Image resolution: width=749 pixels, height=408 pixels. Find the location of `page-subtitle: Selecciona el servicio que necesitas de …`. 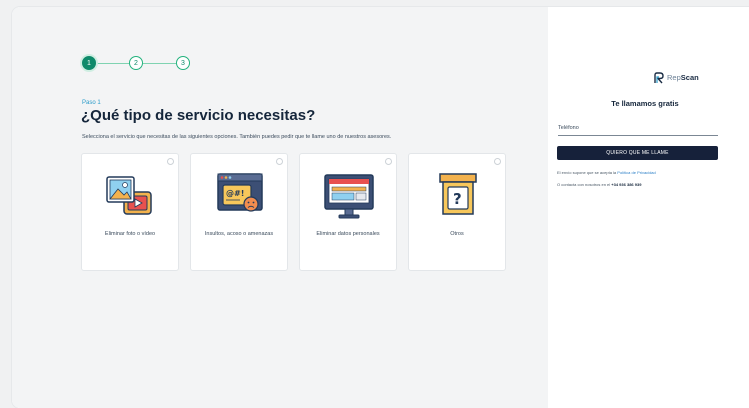

page-subtitle: Selecciona el servicio que necesitas de … is located at coordinates (237, 137).